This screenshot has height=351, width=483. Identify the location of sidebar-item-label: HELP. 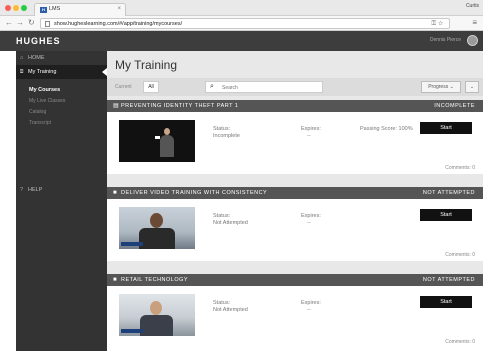
(35, 190).